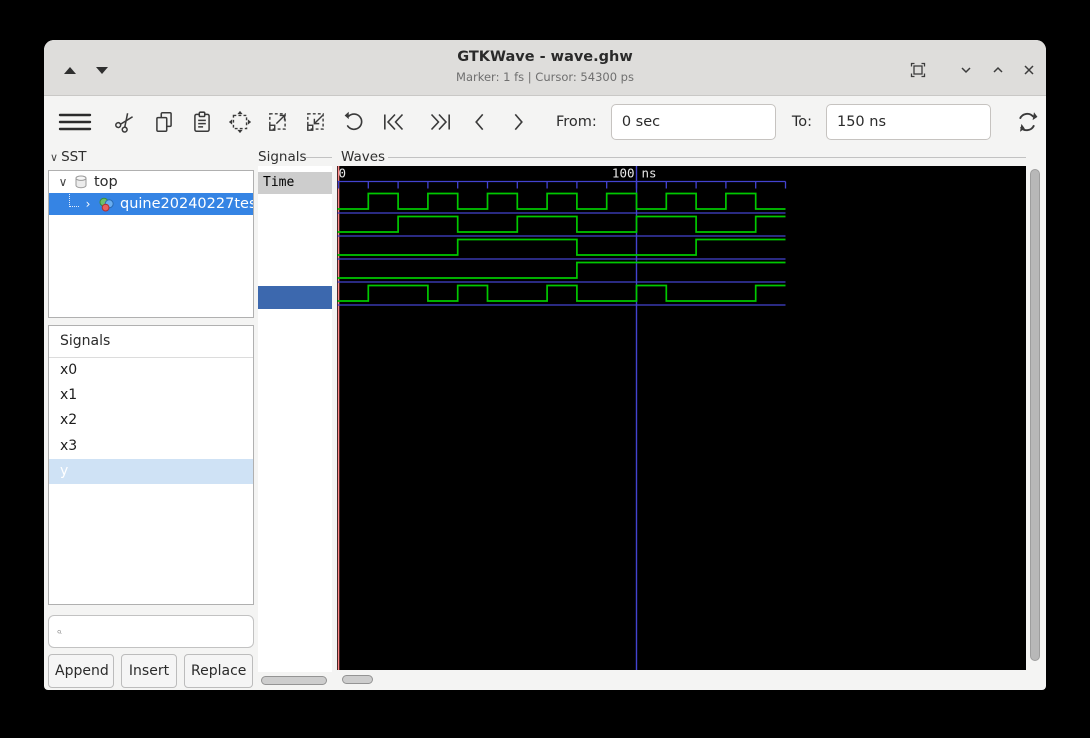 The image size is (1090, 738). Describe the element at coordinates (295, 183) in the screenshot. I see `time-header: Time` at that location.